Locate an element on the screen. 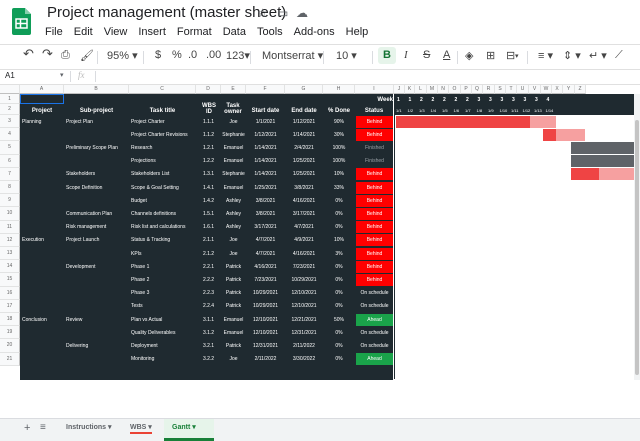  task-wbs: 3.2.2 is located at coordinates (208, 359).